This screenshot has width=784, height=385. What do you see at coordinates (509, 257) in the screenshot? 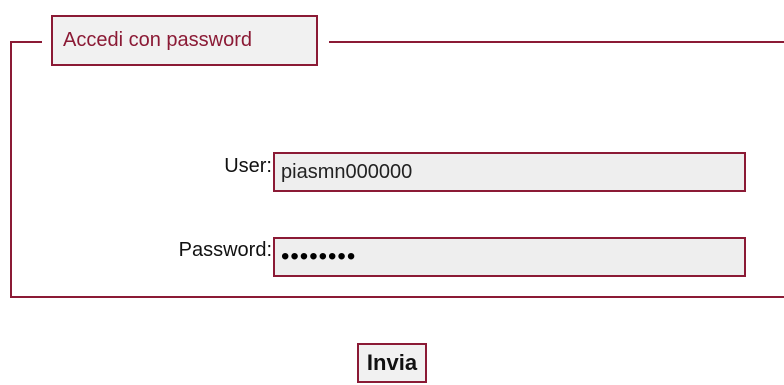
I see `password-input` at bounding box center [509, 257].